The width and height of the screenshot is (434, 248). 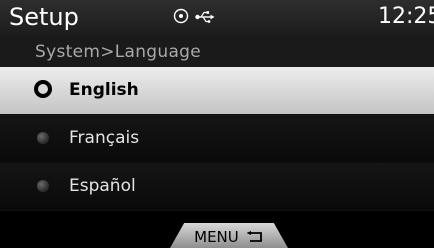 I want to click on language-label: English, so click(x=104, y=90).